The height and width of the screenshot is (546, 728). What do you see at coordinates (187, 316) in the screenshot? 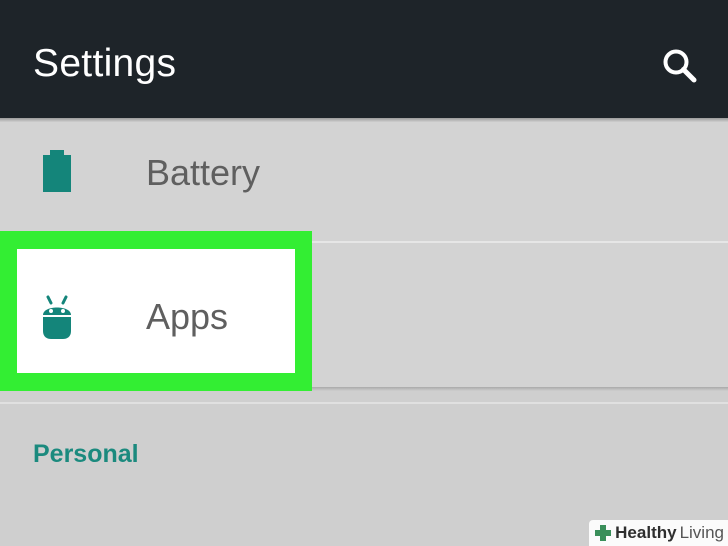
I see `settings-item-label: Apps` at bounding box center [187, 316].